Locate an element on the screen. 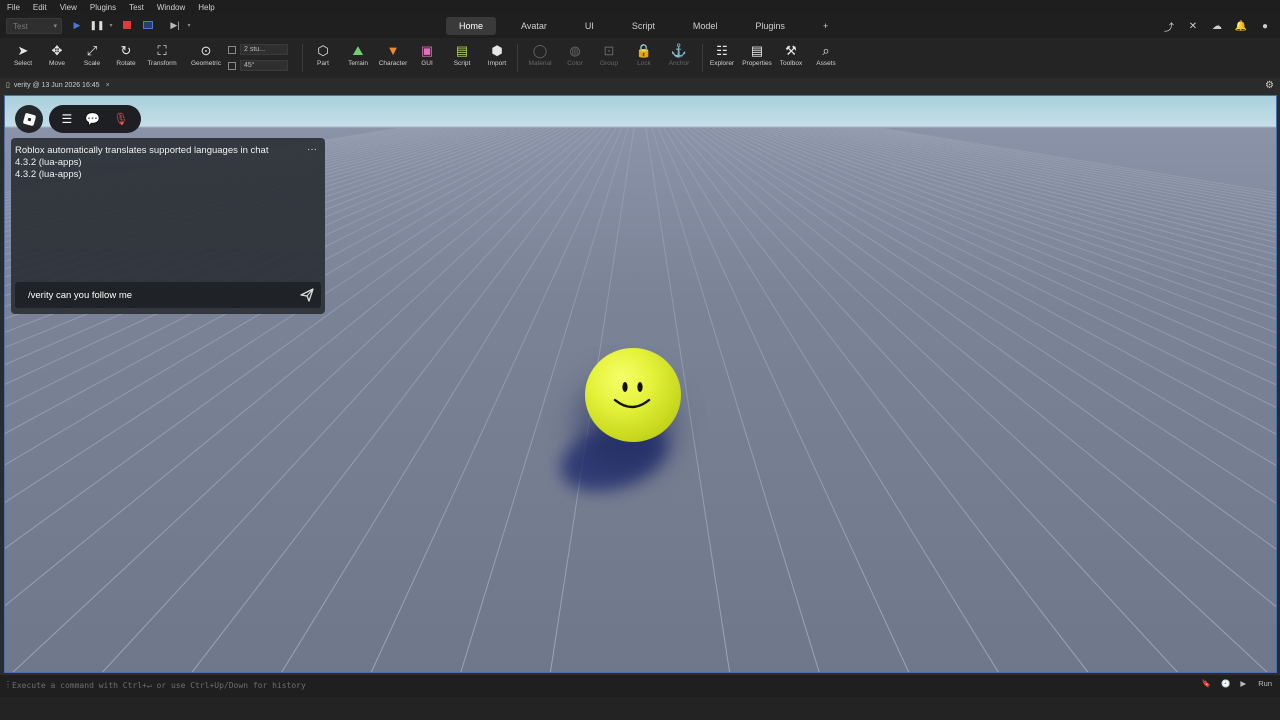 The image size is (1280, 720). script-tool: ▤ Script is located at coordinates (462, 58).